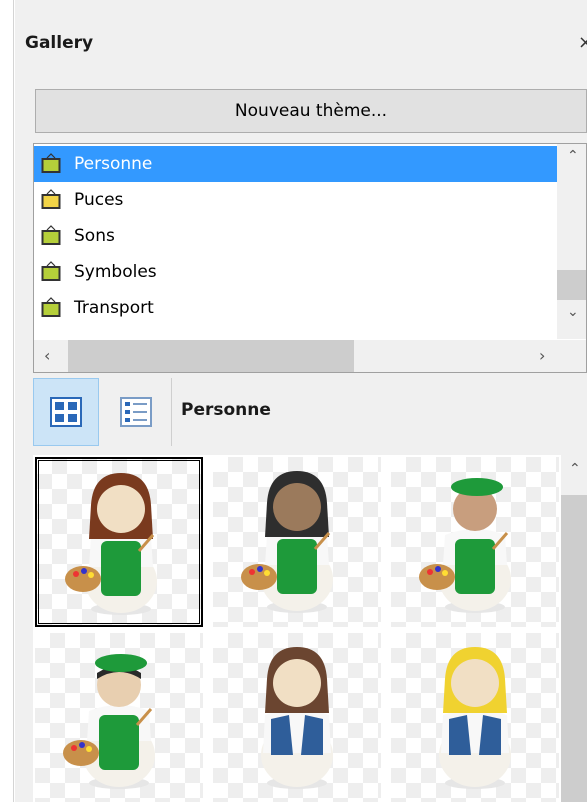  Describe the element at coordinates (226, 410) in the screenshot. I see `current-theme-label: Personne` at that location.